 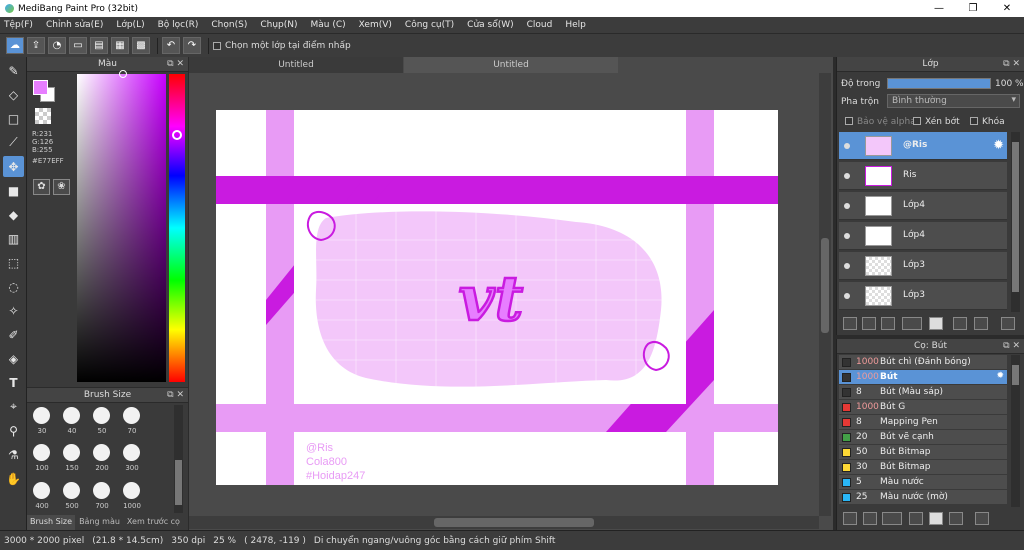 I want to click on comment-icon: ◔, so click(x=57, y=45).